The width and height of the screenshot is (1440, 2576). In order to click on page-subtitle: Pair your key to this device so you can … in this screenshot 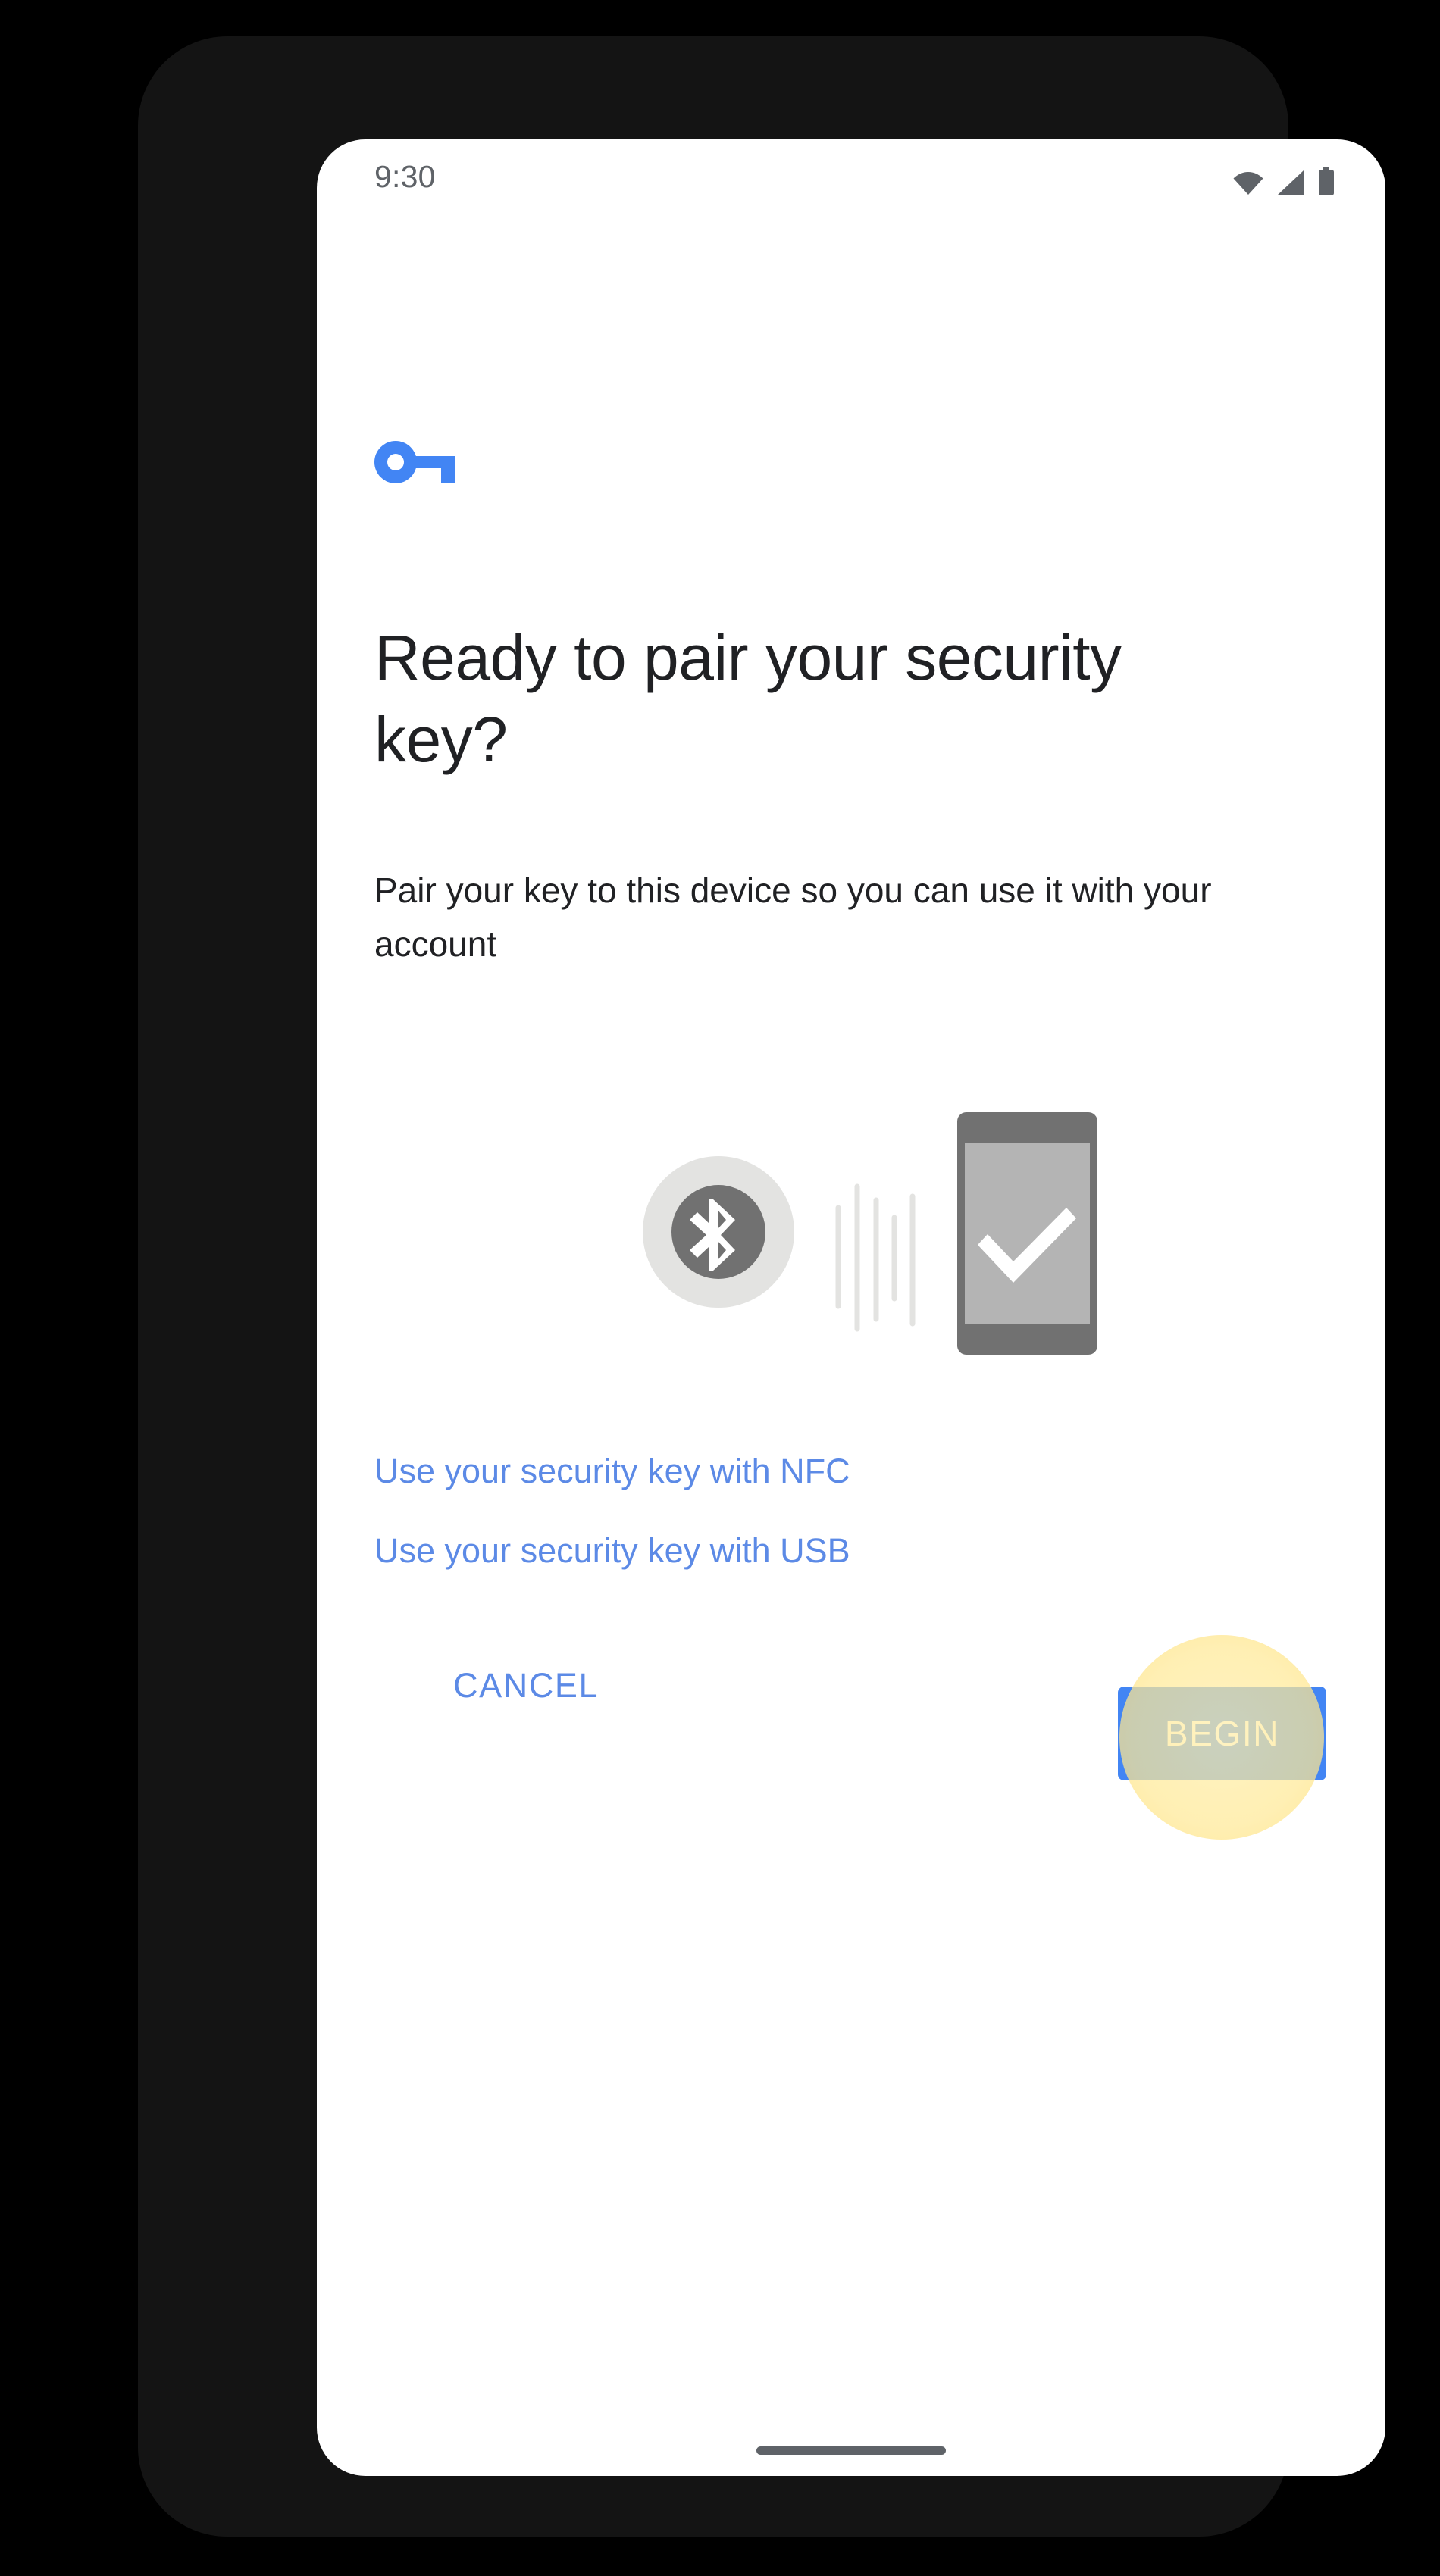, I will do `click(793, 918)`.